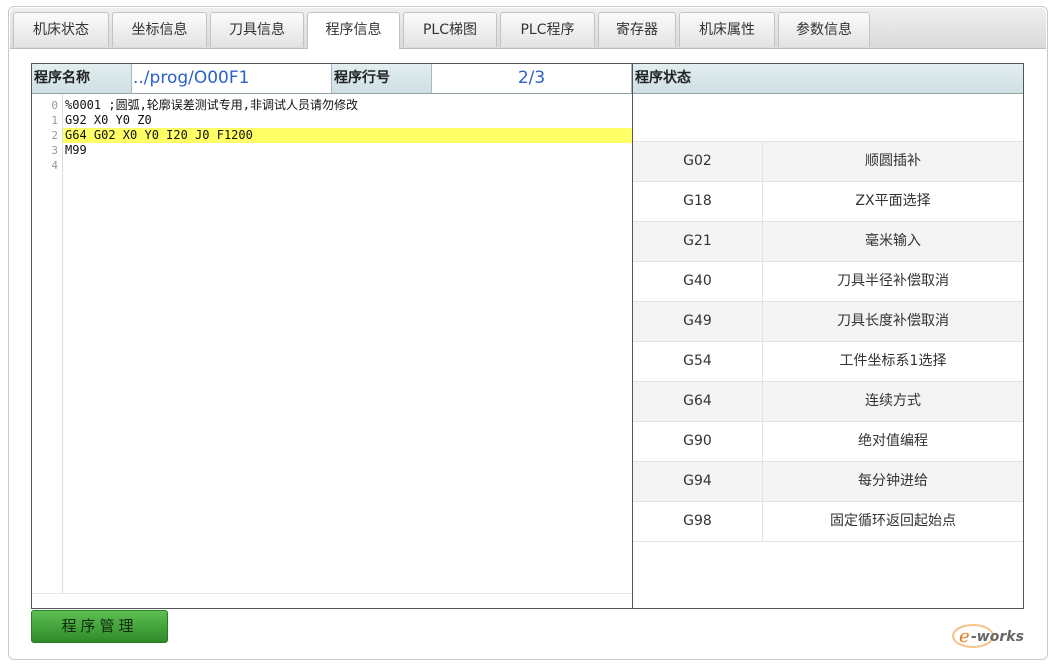  Describe the element at coordinates (99, 626) in the screenshot. I see `program-manage-button: 程序管理` at that location.